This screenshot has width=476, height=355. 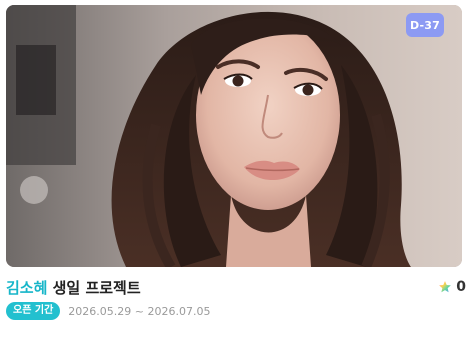 What do you see at coordinates (425, 25) in the screenshot?
I see `d-day-badge: D-37` at bounding box center [425, 25].